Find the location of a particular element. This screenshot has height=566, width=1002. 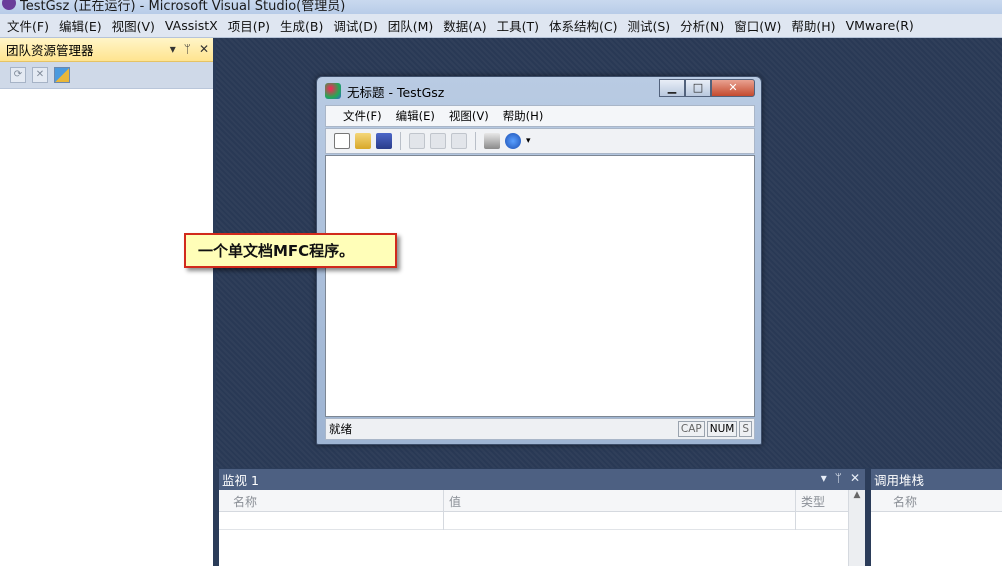

mfc-toolbar: ▾ is located at coordinates (540, 141).